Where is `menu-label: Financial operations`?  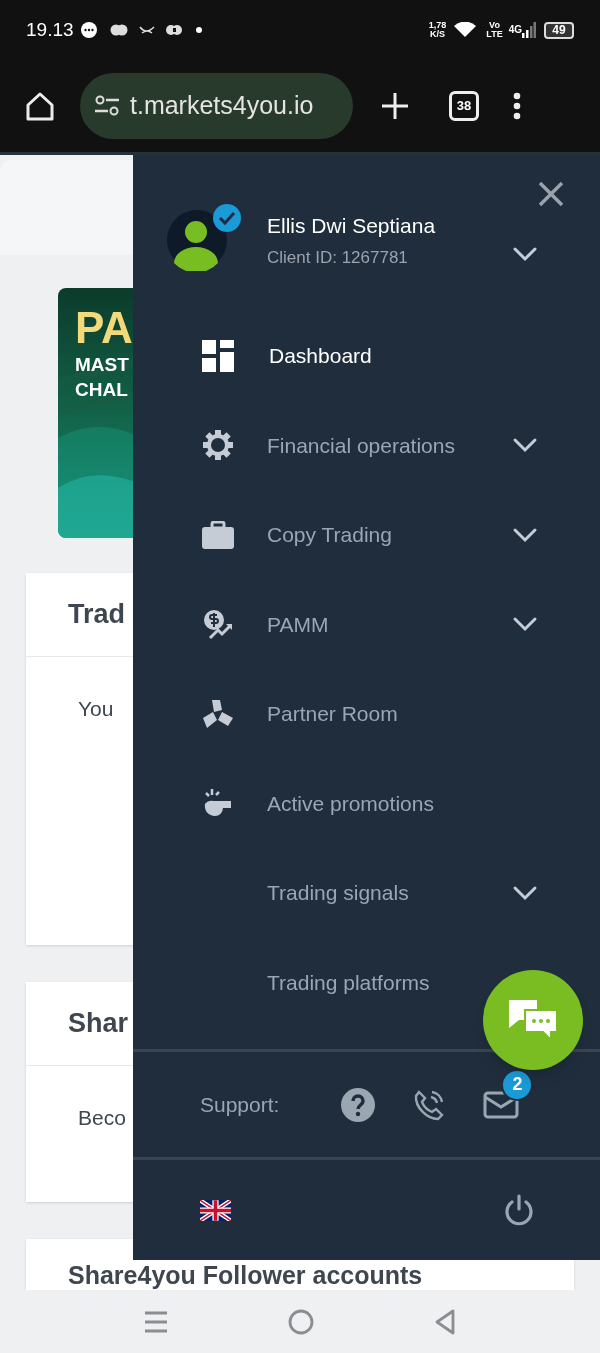
menu-label: Financial operations is located at coordinates (361, 445).